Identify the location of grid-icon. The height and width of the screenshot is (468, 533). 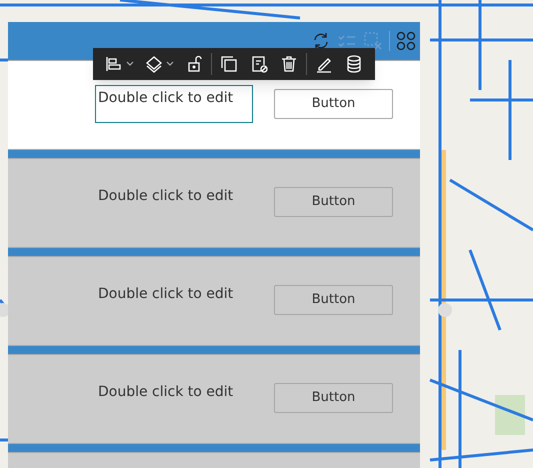
(406, 41).